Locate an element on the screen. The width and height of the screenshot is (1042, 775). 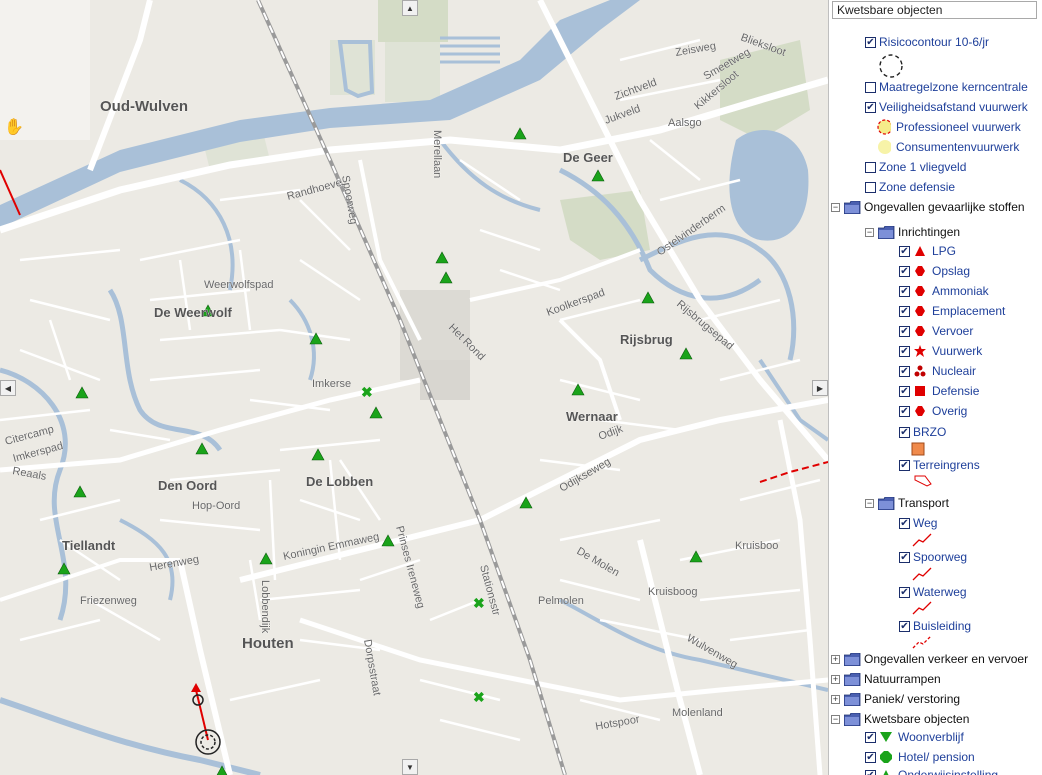
street-label-wulvenweg: Wulvenweg is located at coordinates (712, 651).